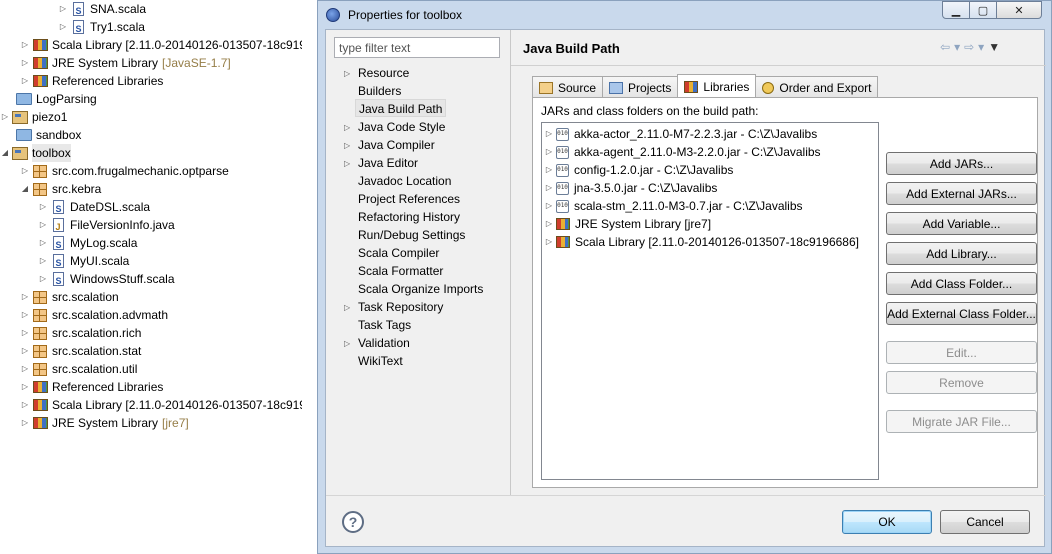  What do you see at coordinates (956, 10) in the screenshot?
I see `minimize-button: ▁` at bounding box center [956, 10].